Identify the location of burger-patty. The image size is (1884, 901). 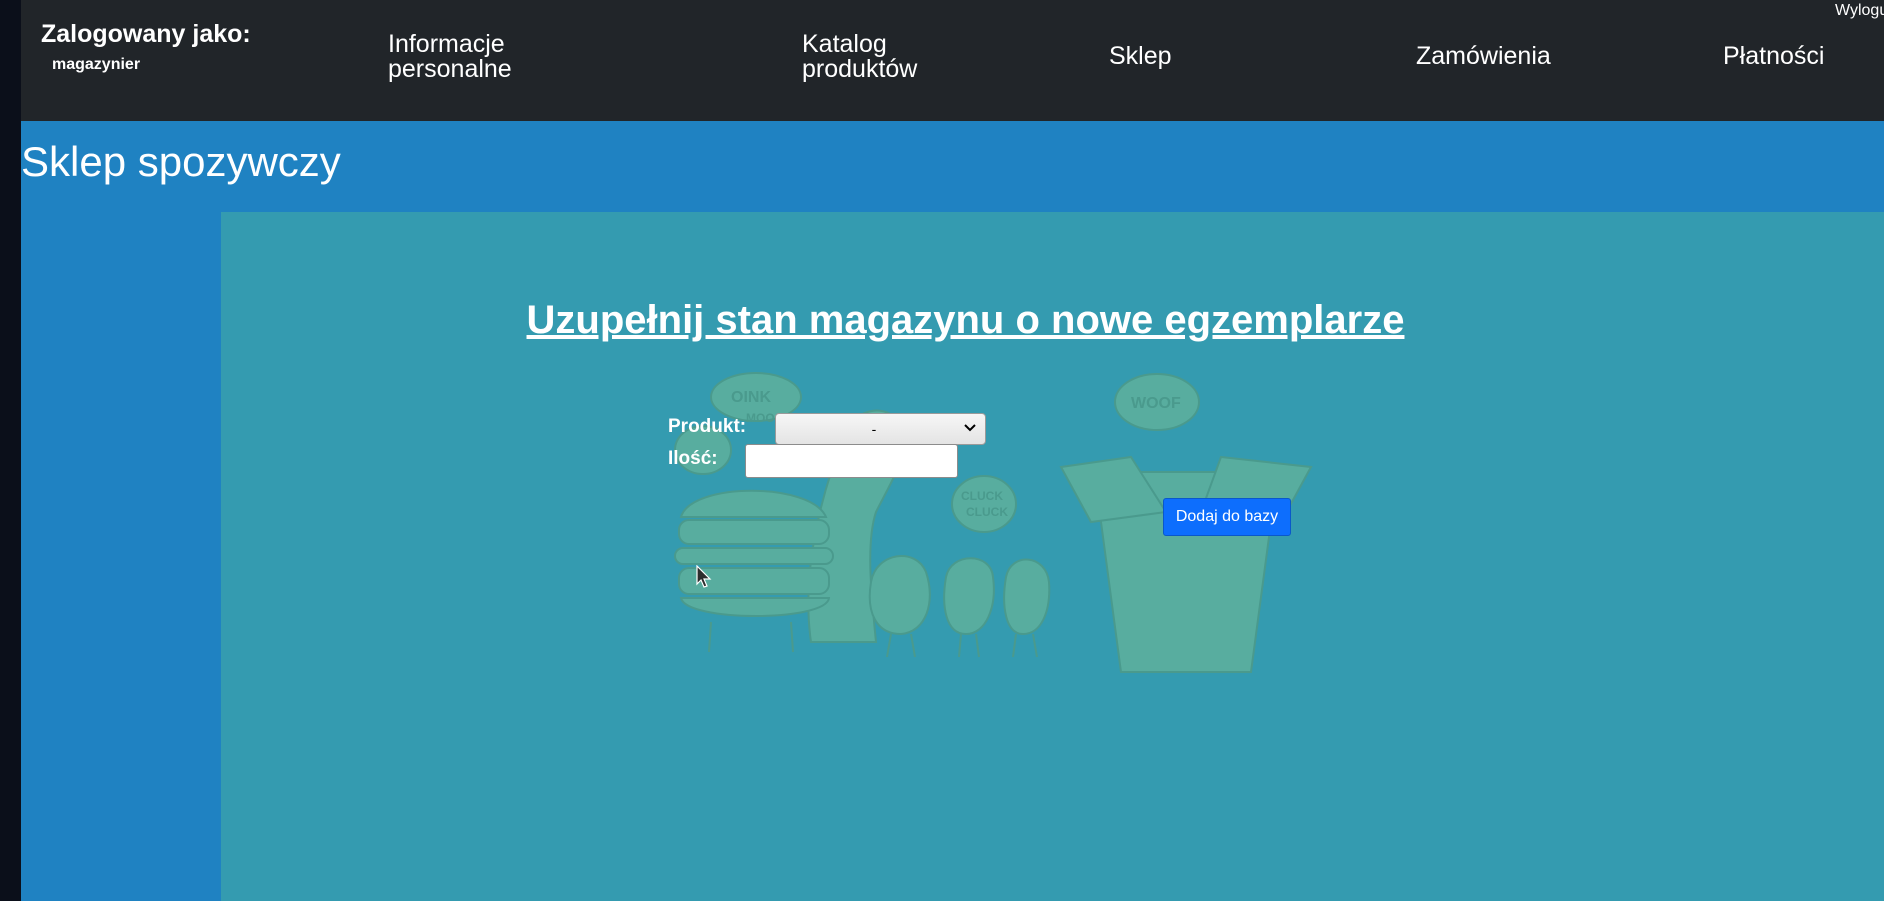
(754, 532).